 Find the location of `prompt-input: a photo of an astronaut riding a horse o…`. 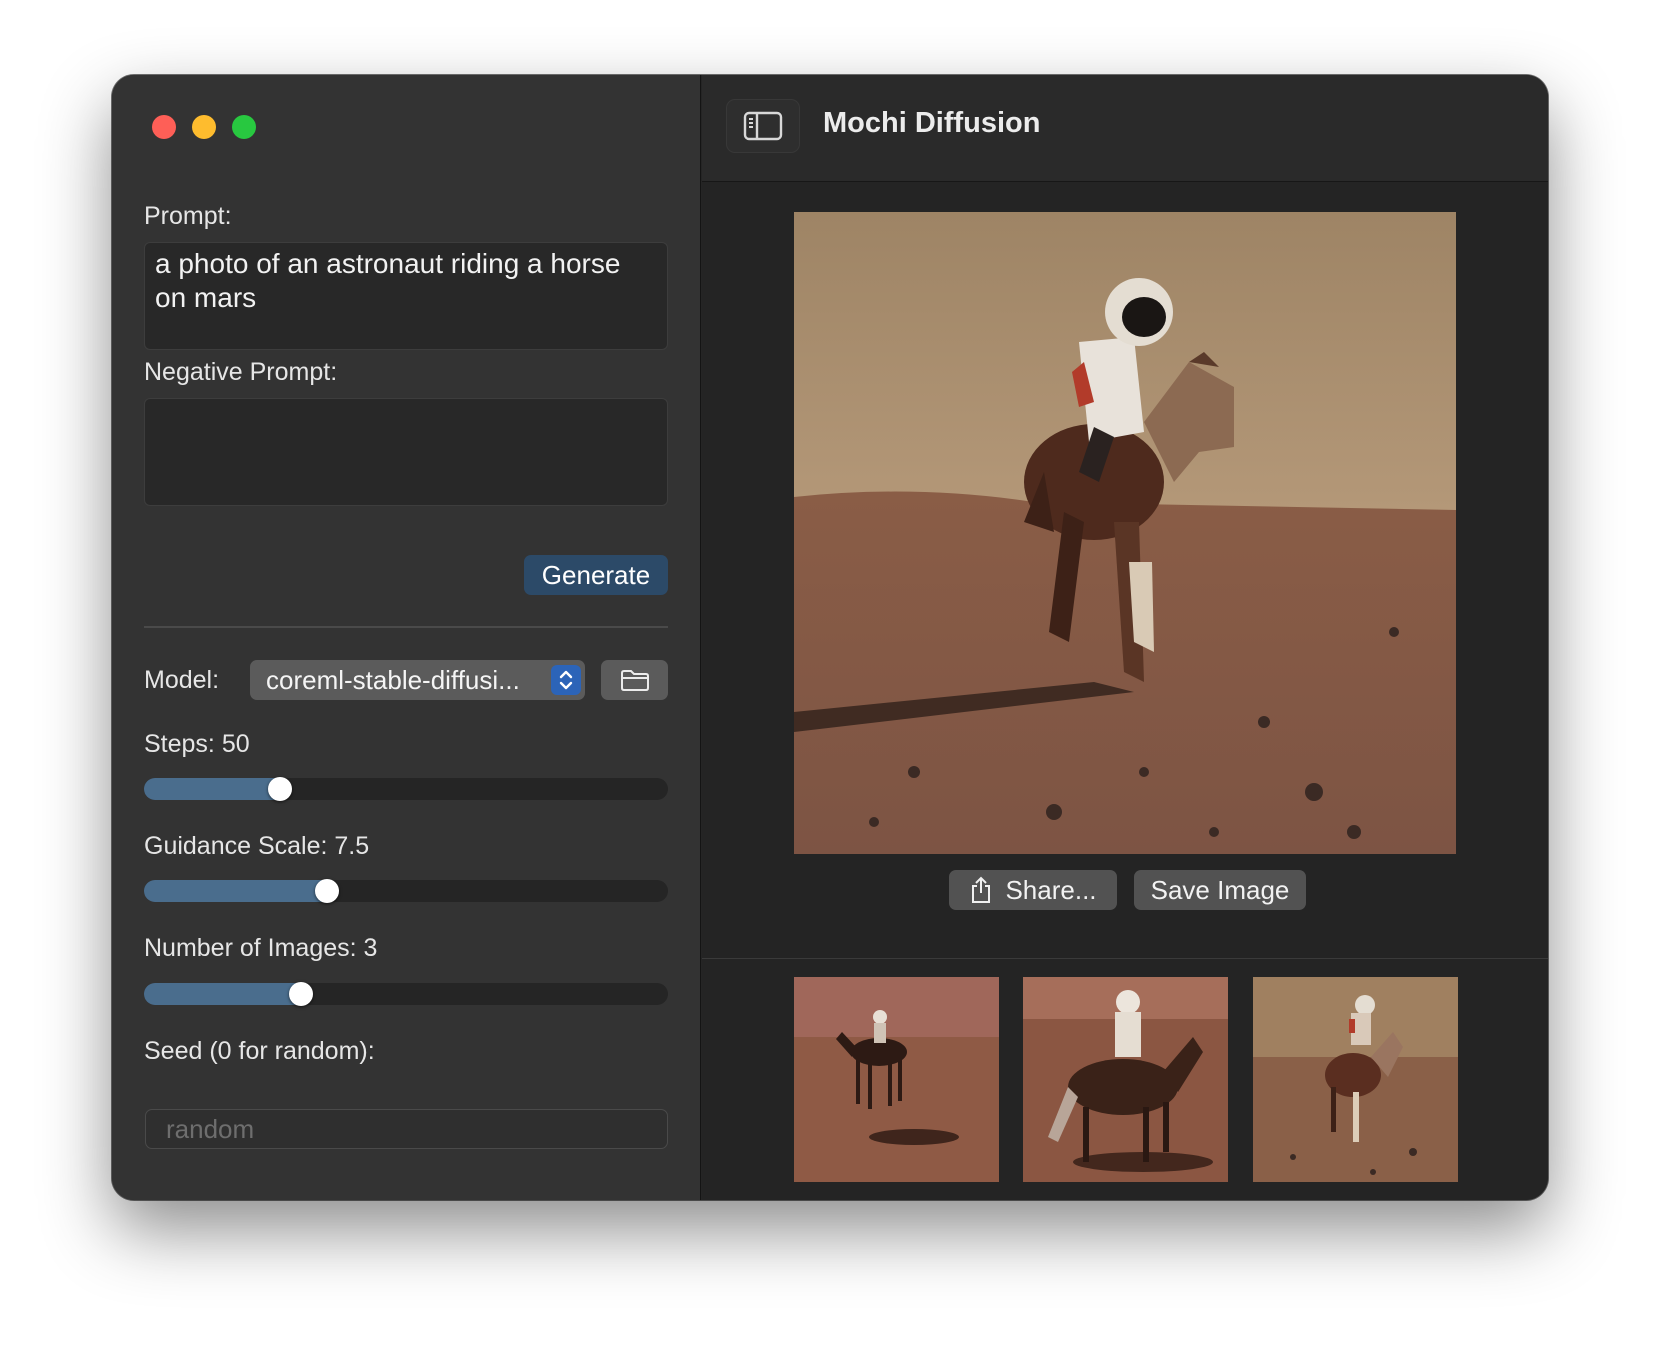

prompt-input: a photo of an astronaut riding a horse o… is located at coordinates (406, 296).